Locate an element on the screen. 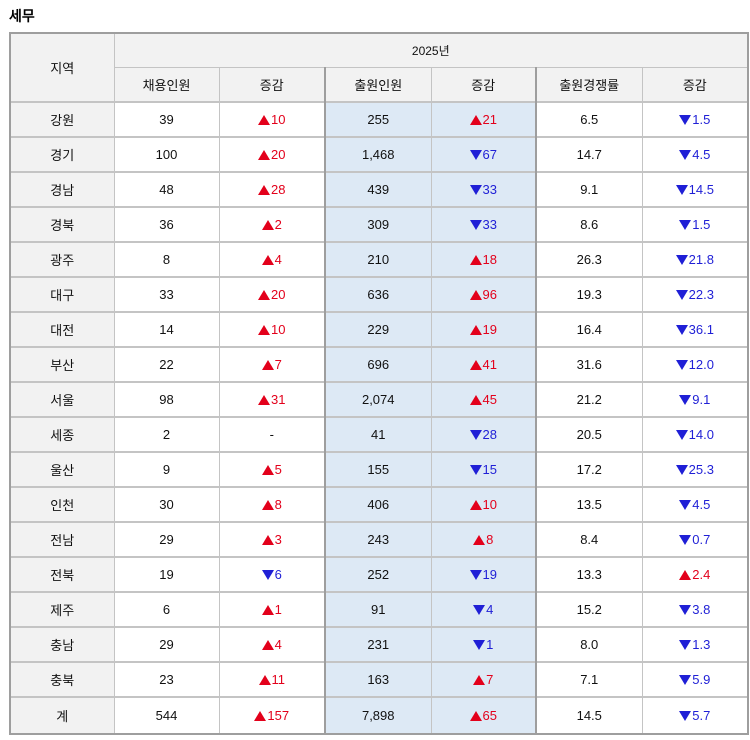 The height and width of the screenshot is (740, 750). applicants-cell: 91 is located at coordinates (378, 609).